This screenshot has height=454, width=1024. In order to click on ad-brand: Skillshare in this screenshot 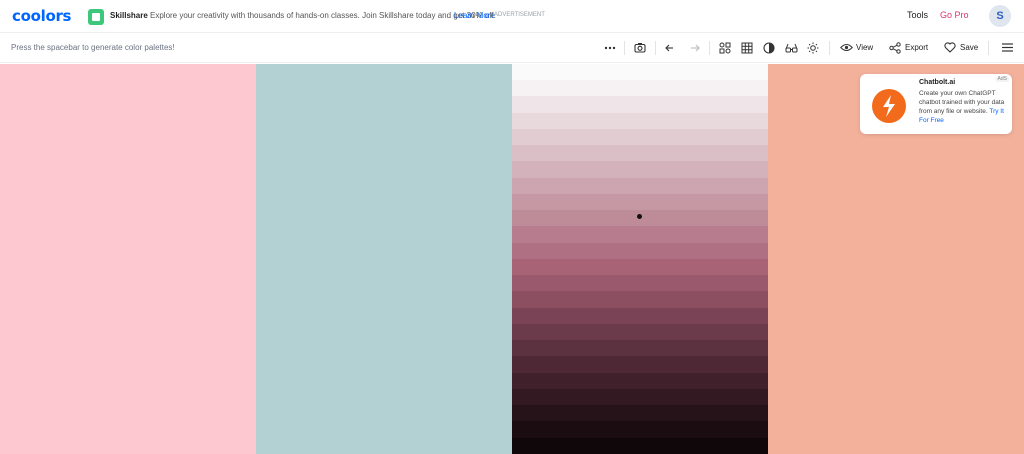, I will do `click(129, 15)`.